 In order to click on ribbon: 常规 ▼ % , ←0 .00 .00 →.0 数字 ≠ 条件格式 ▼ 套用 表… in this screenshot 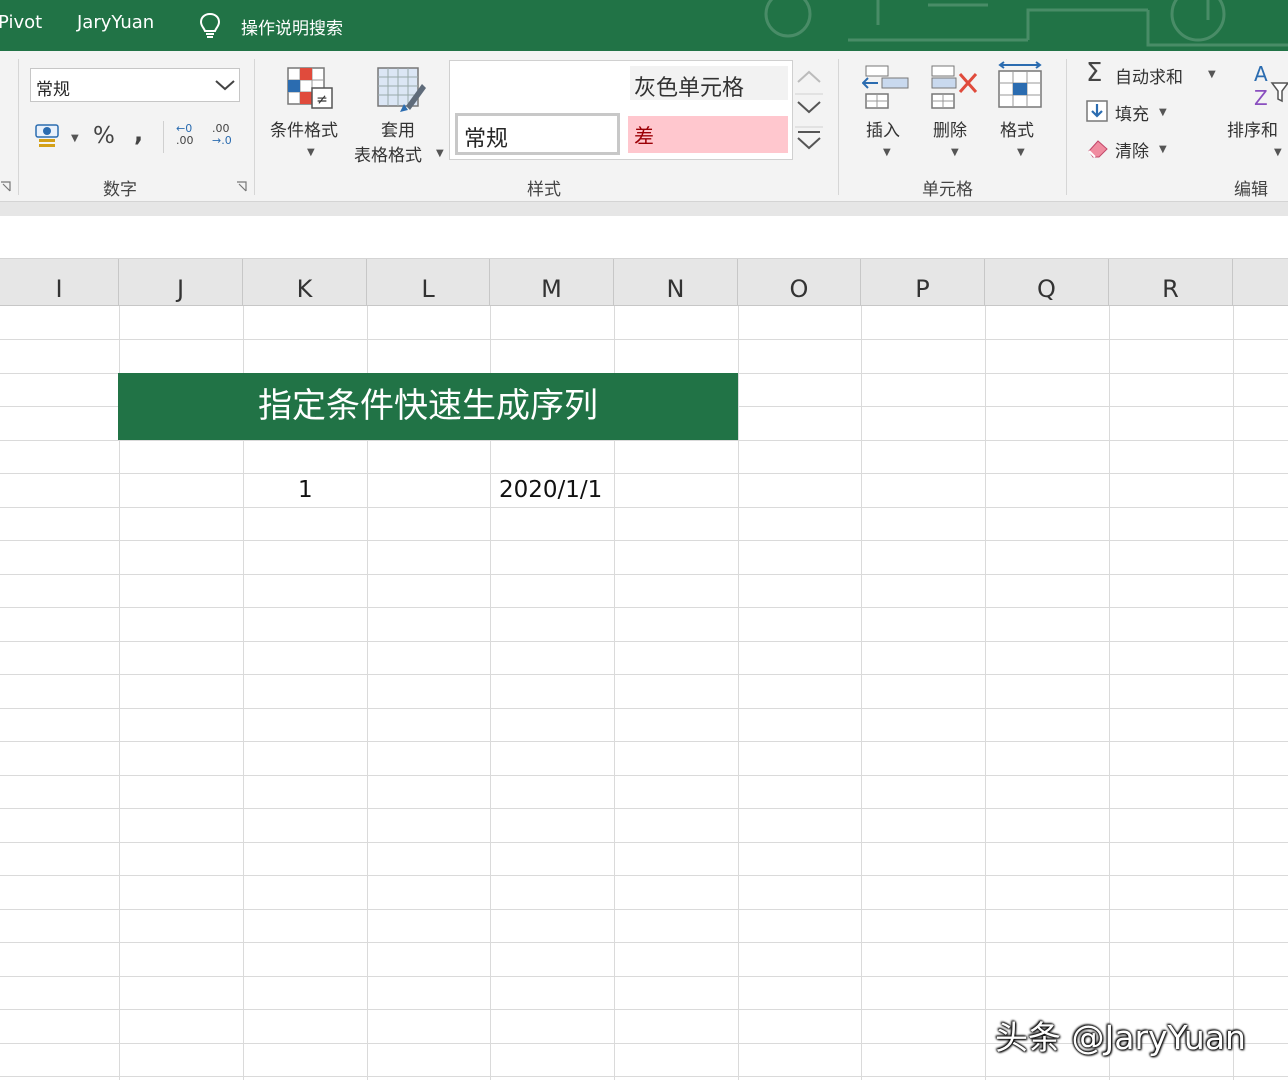, I will do `click(644, 126)`.